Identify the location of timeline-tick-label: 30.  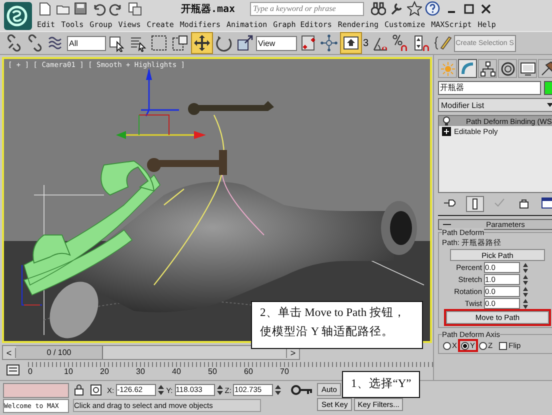
(141, 372).